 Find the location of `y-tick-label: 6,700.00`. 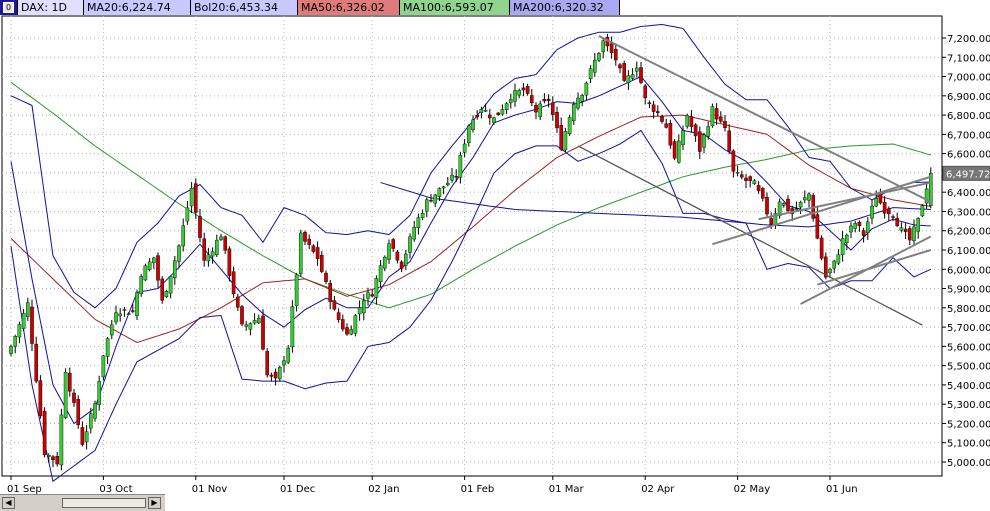

y-tick-label: 6,700.00 is located at coordinates (968, 135).